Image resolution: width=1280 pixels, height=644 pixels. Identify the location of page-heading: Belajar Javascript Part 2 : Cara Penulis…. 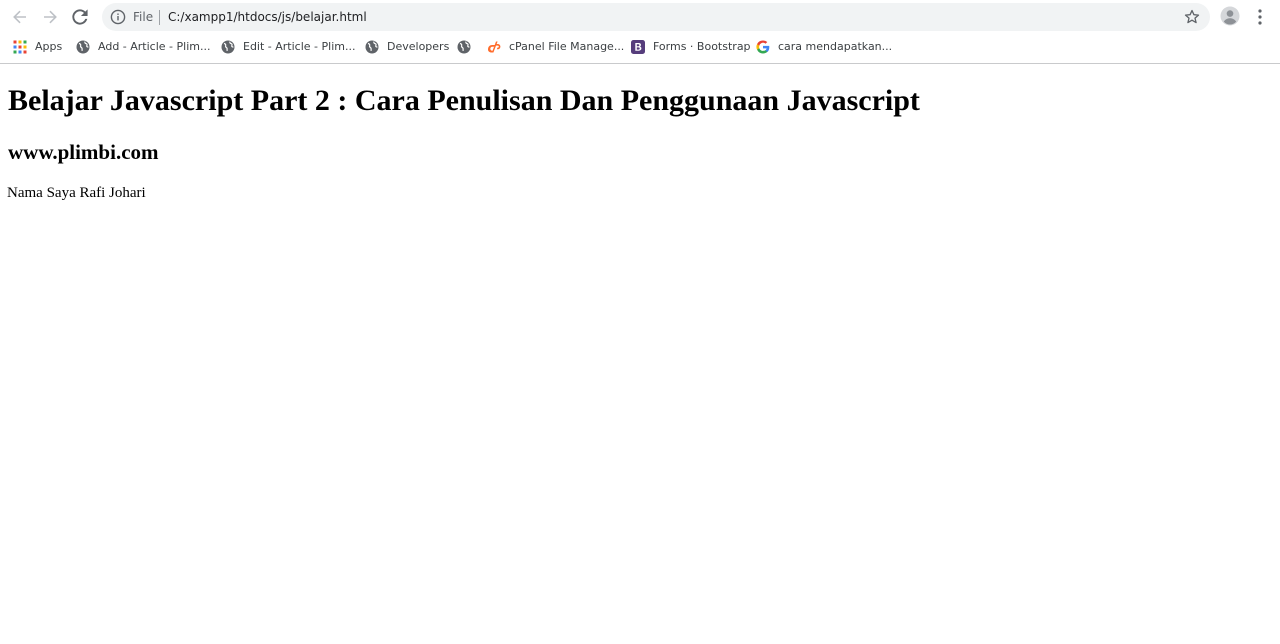
(464, 100).